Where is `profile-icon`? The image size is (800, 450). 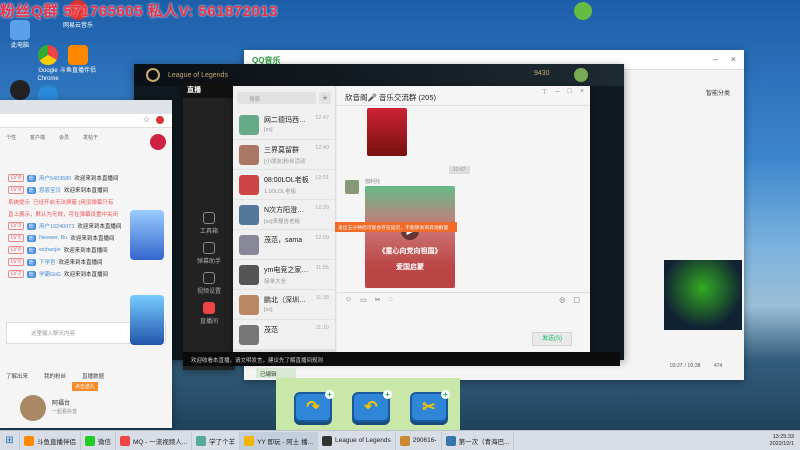
profile-icon is located at coordinates (160, 120).